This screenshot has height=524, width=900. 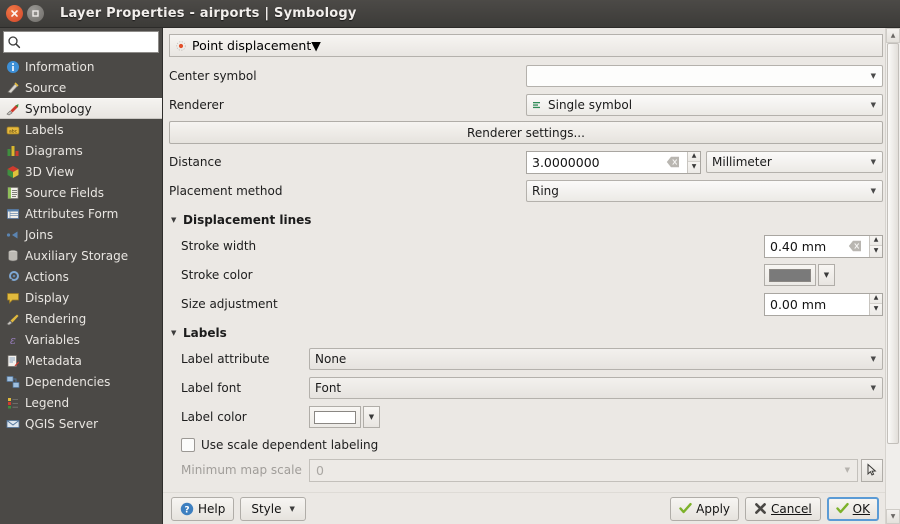 I want to click on label-color-swatch-button, so click(x=335, y=417).